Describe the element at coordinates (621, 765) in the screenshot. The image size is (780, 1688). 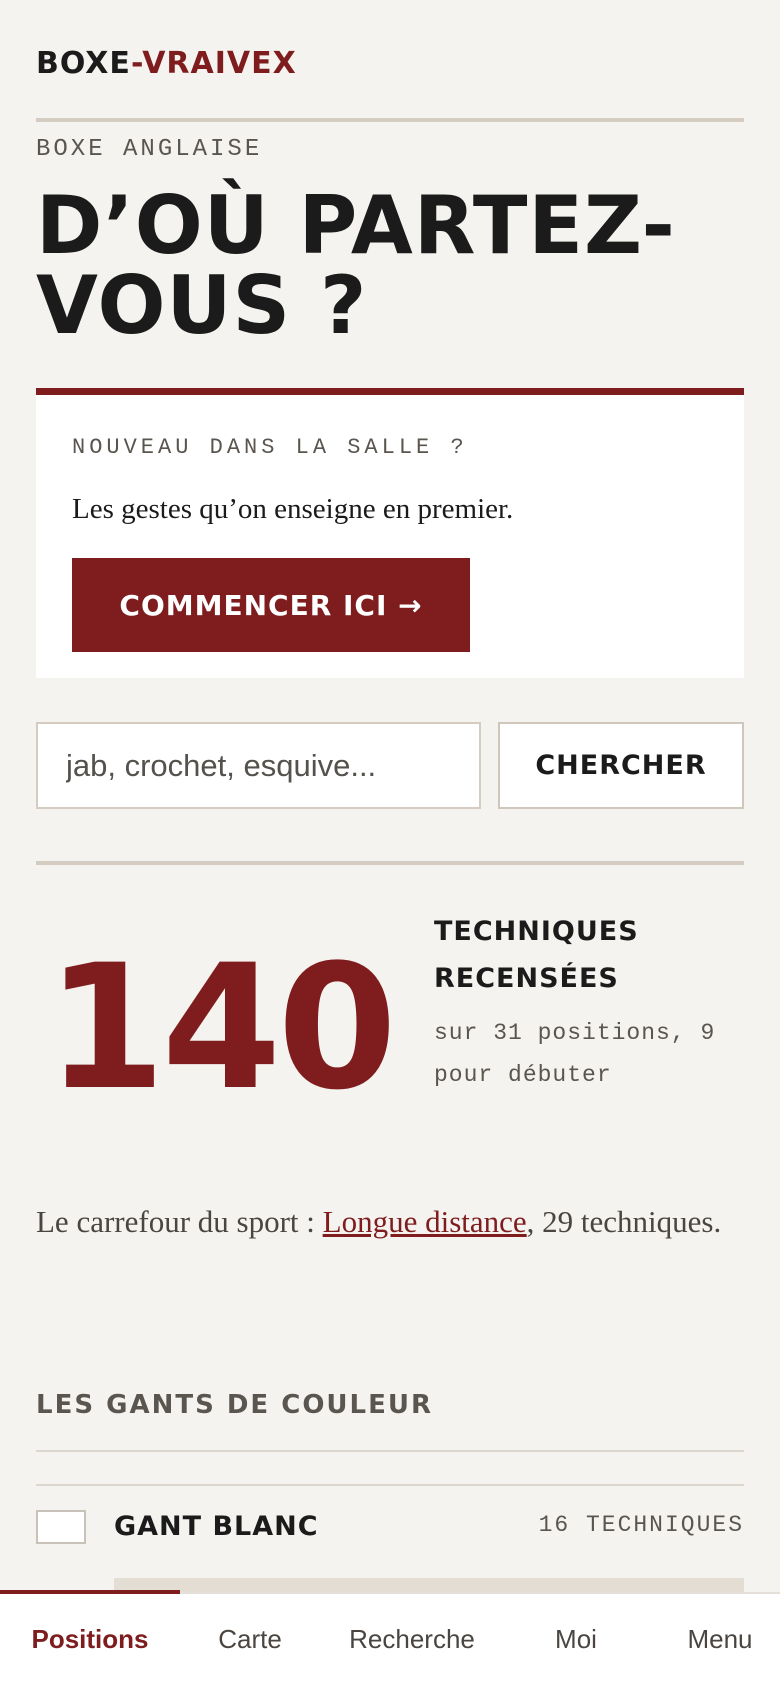
I see `search-button: CHERCHER` at that location.